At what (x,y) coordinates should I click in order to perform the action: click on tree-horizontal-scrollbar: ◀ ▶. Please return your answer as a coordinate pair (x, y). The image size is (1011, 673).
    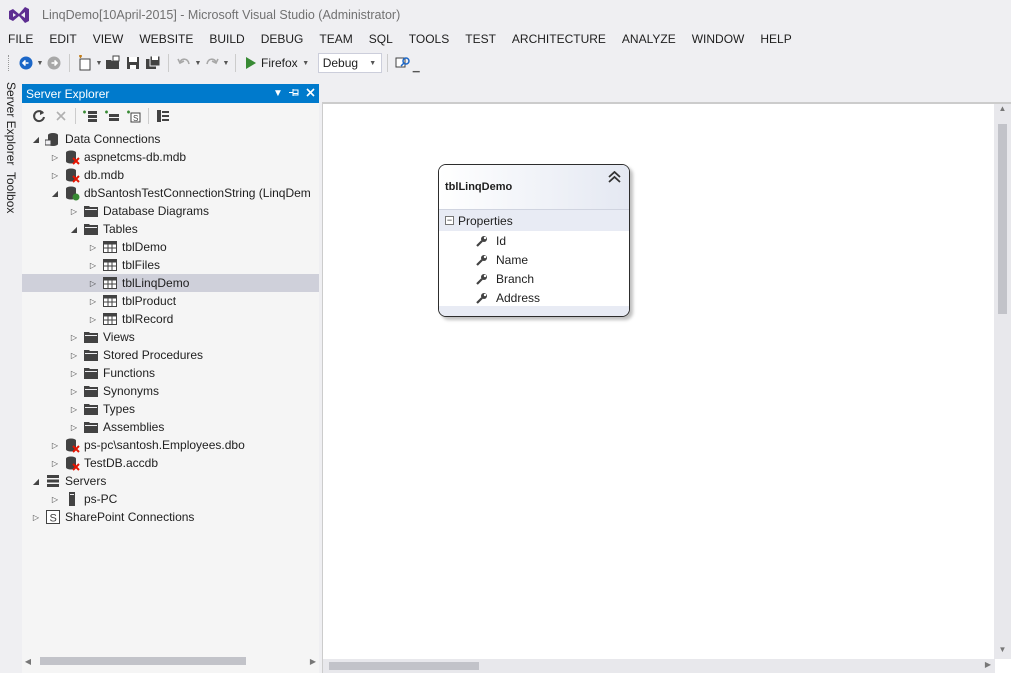
    Looking at the image, I should click on (170, 661).